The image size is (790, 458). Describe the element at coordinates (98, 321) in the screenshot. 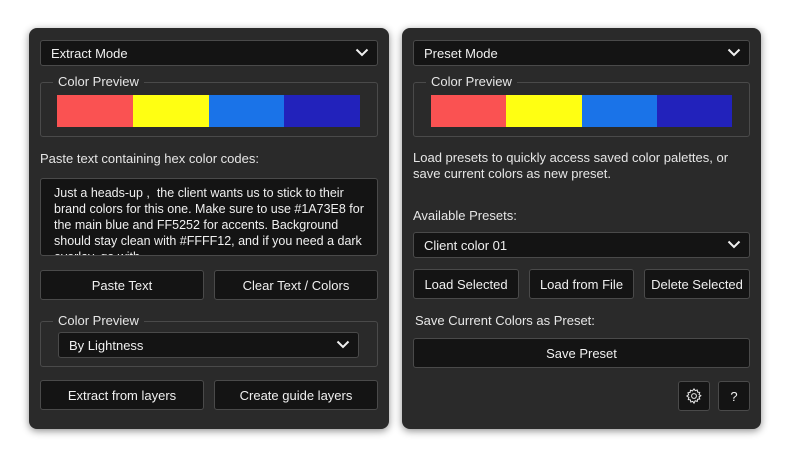

I see `sort-group-label: Color Preview` at that location.